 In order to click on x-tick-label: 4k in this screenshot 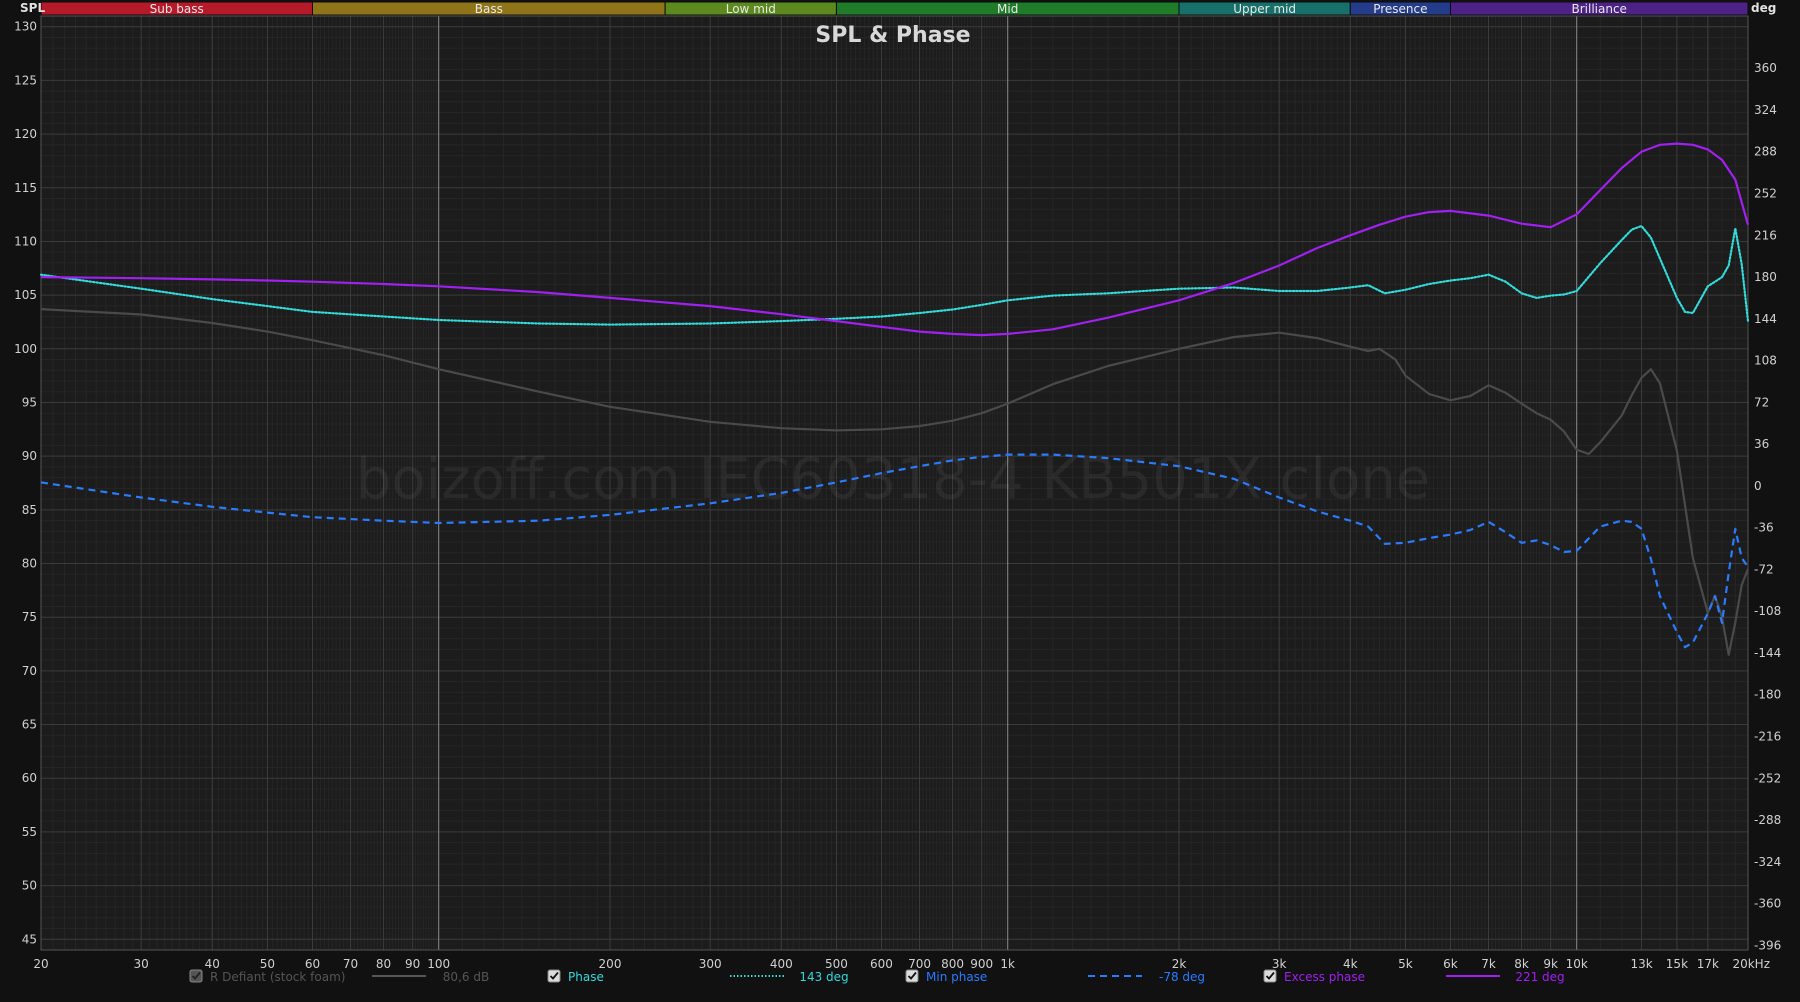, I will do `click(1350, 964)`.